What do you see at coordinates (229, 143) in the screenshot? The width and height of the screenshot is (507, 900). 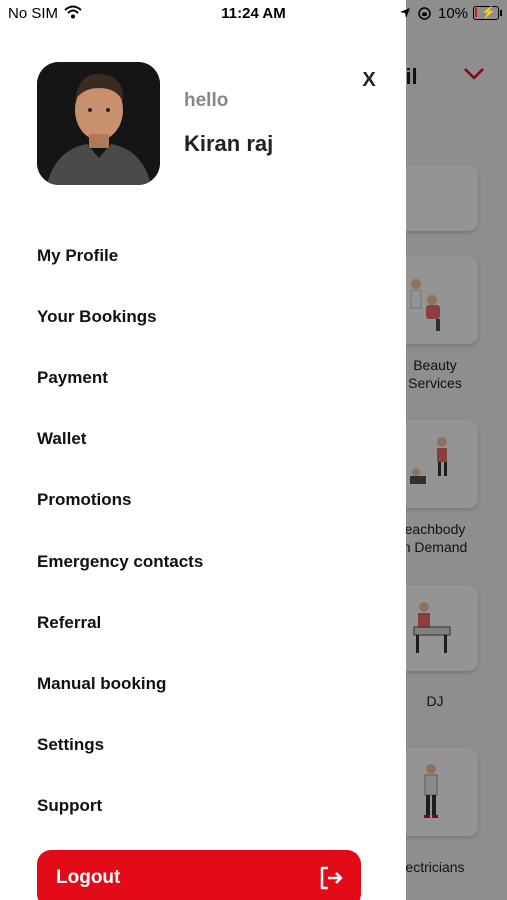 I see `user-name: Kiran raj` at bounding box center [229, 143].